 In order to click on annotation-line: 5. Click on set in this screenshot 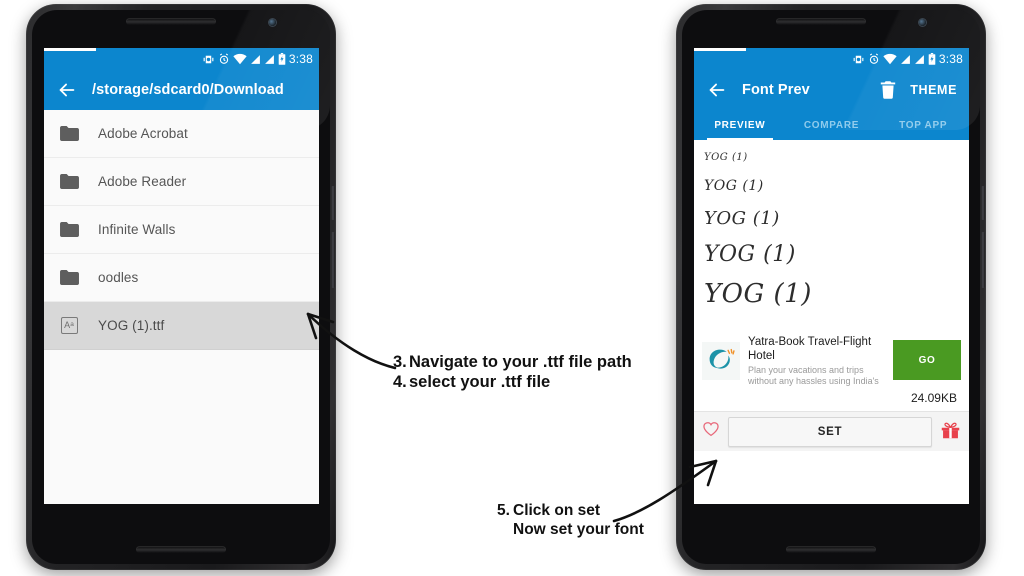, I will do `click(570, 511)`.